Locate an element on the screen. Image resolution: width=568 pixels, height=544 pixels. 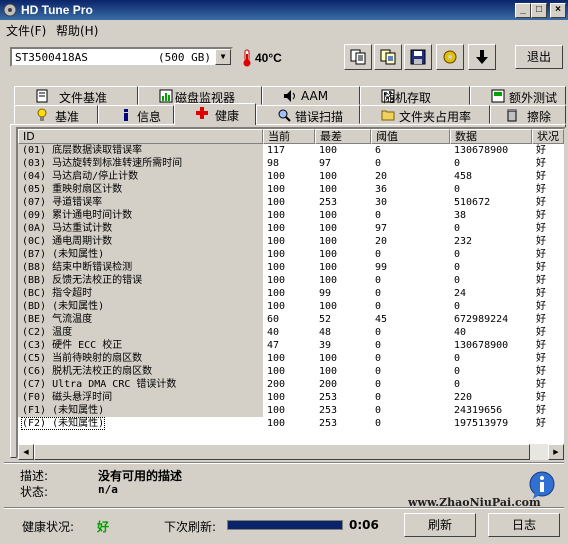
table-row: (BC) 指令超时 100 99 0 24 好 is located at coordinates (291, 293).